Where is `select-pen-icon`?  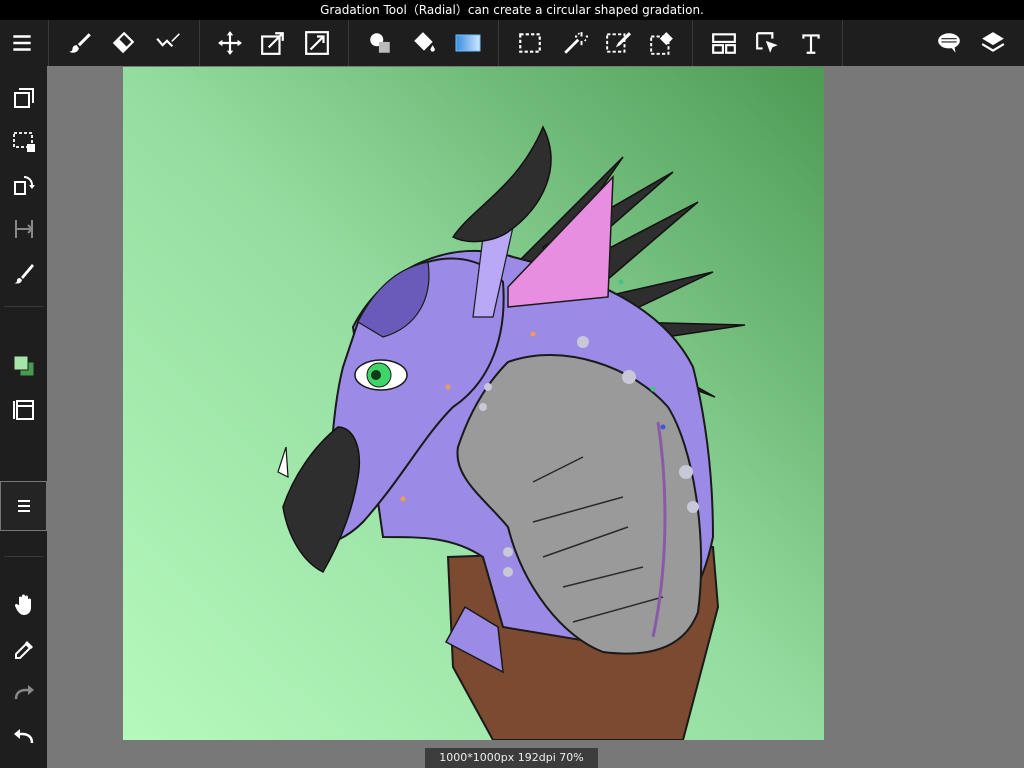 select-pen-icon is located at coordinates (618, 43).